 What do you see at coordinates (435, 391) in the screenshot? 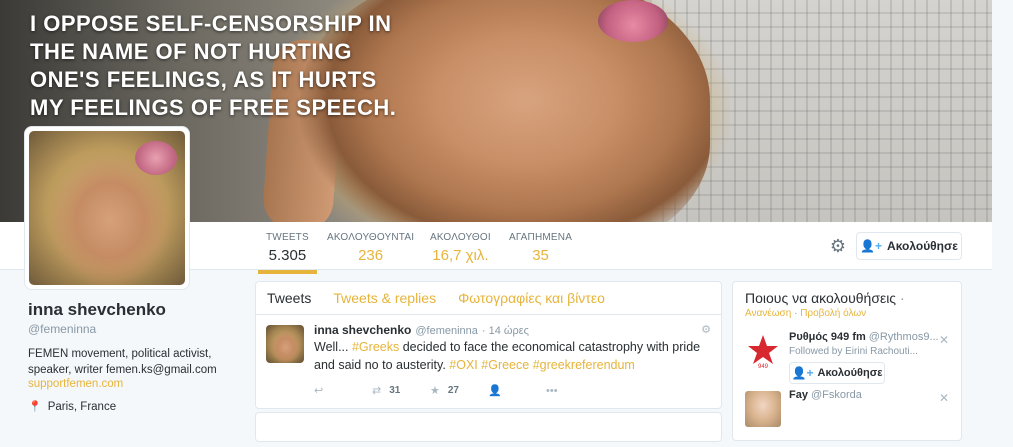
I see `star-icon: ★` at bounding box center [435, 391].